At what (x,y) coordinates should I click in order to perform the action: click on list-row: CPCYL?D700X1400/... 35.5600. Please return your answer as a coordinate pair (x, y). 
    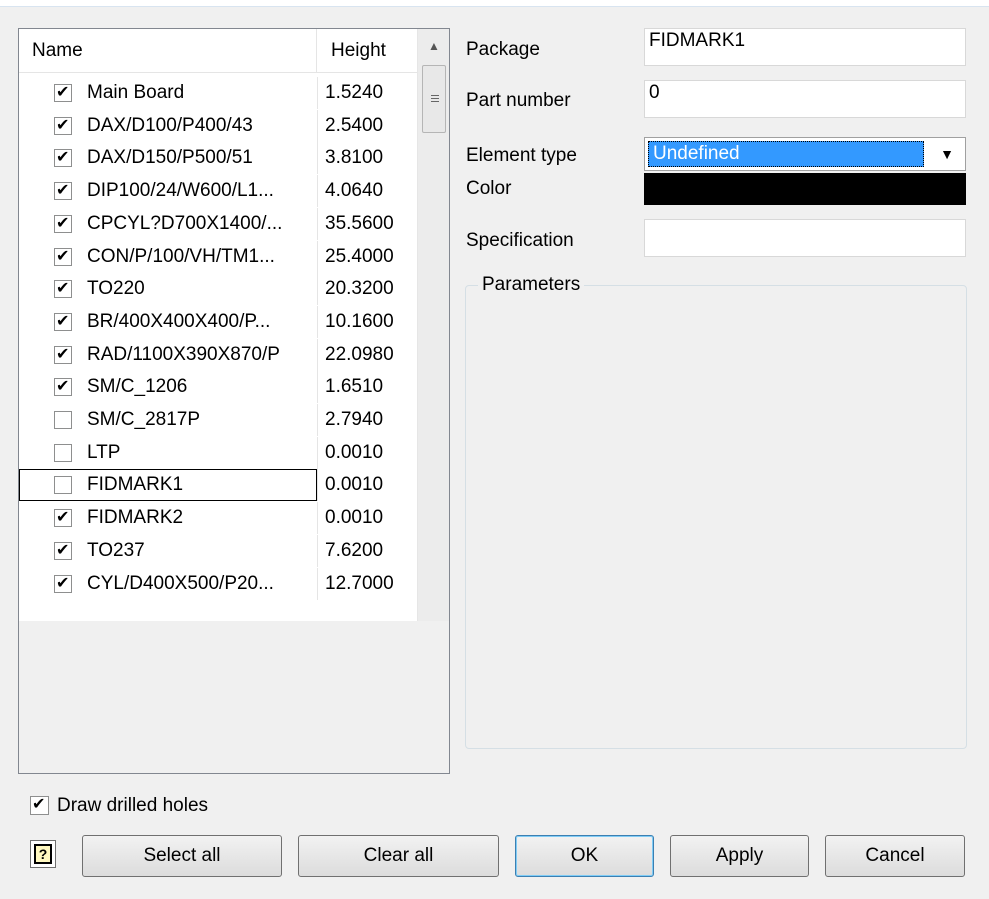
    Looking at the image, I should click on (218, 223).